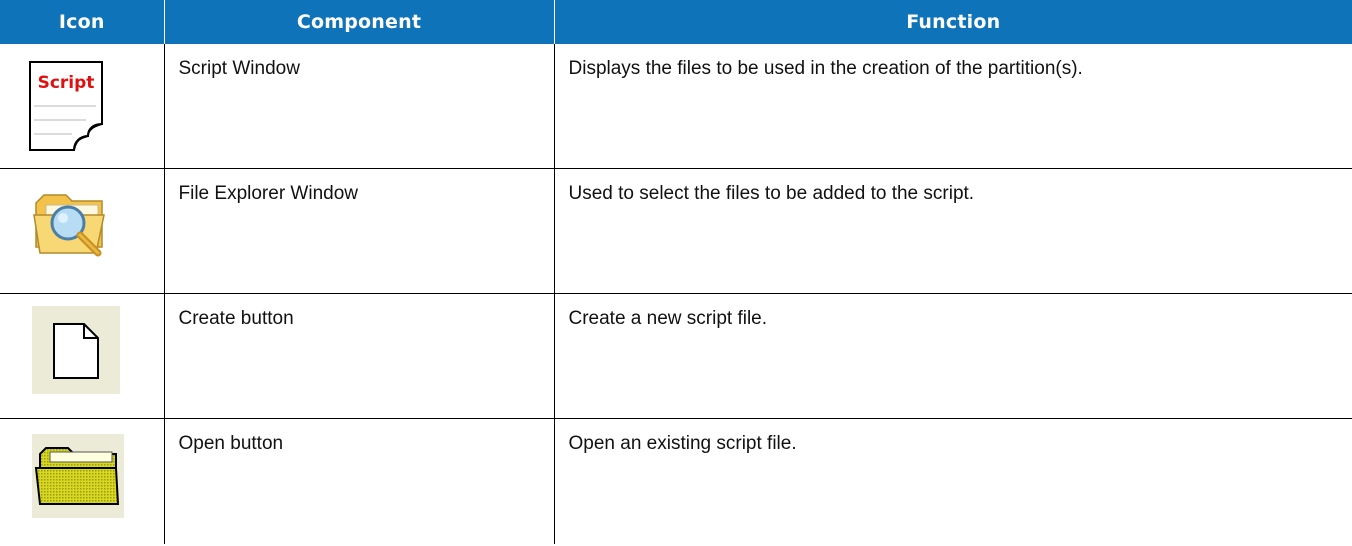 This screenshot has width=1352, height=546. What do you see at coordinates (82, 22) in the screenshot?
I see `header-icon: Icon` at bounding box center [82, 22].